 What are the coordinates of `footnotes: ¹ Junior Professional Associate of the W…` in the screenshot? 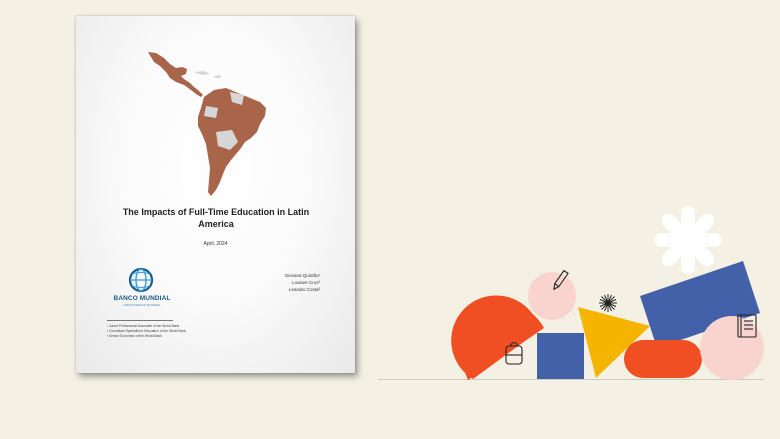 It's located at (146, 331).